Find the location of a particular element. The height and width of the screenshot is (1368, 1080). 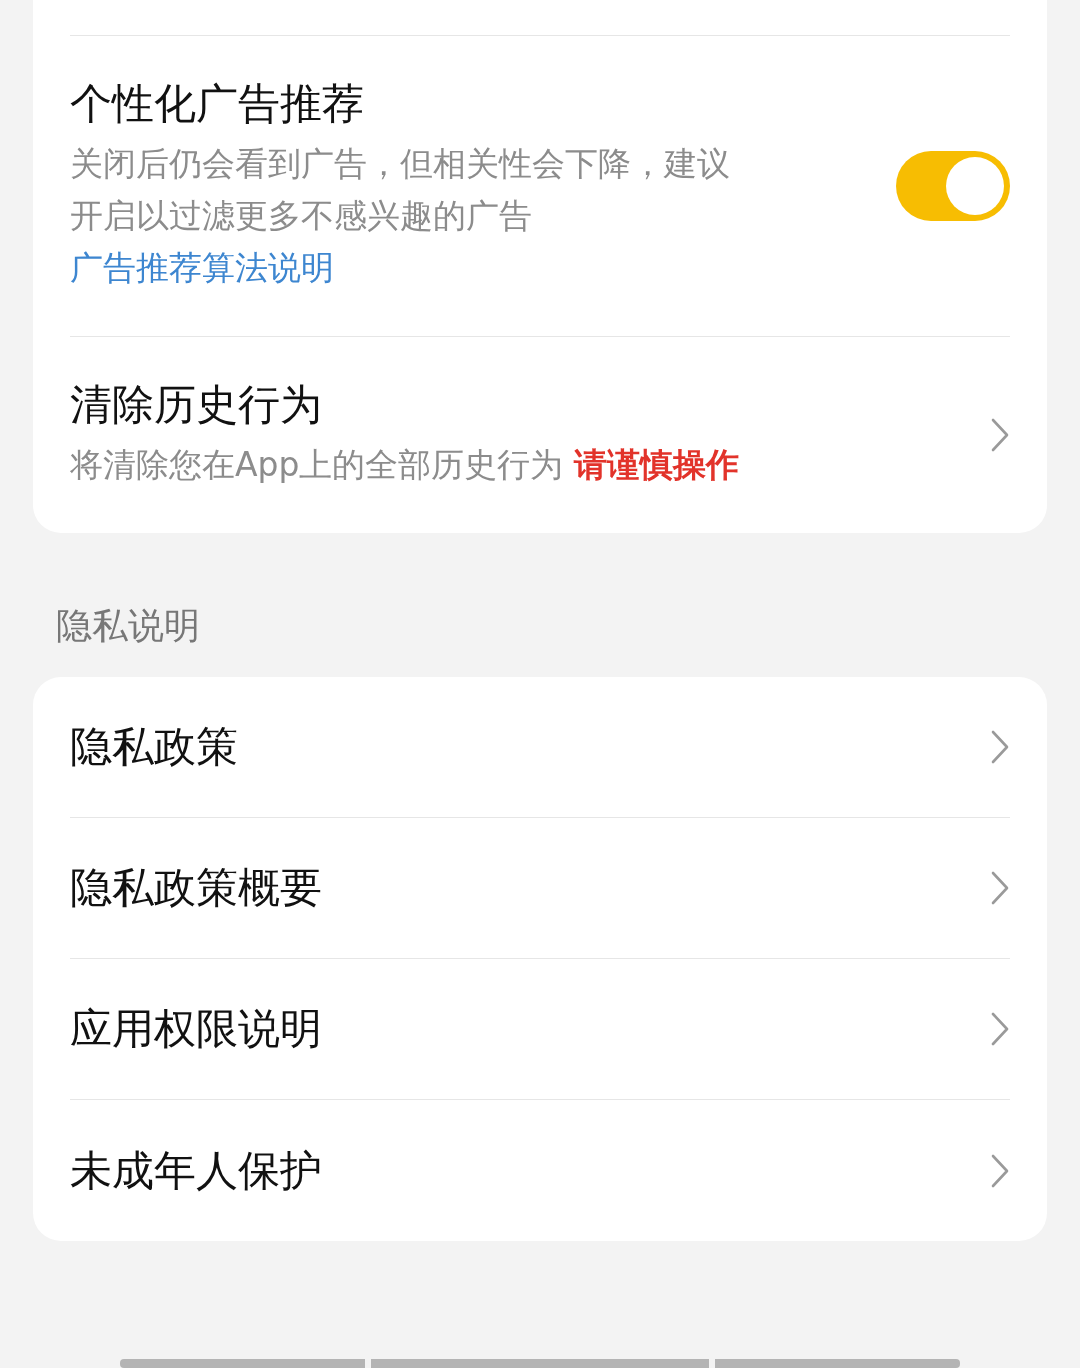

link: 广告推荐算法说明 is located at coordinates (202, 267).